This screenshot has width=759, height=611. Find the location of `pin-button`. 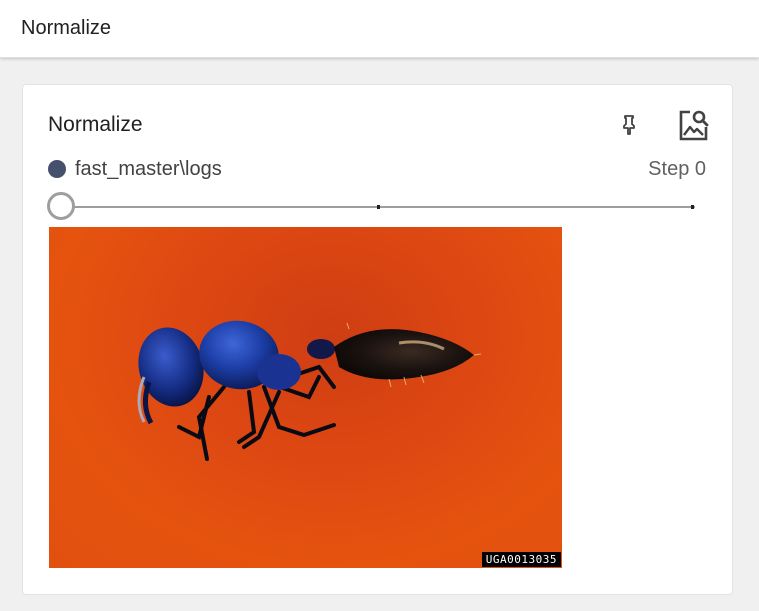

pin-button is located at coordinates (629, 125).